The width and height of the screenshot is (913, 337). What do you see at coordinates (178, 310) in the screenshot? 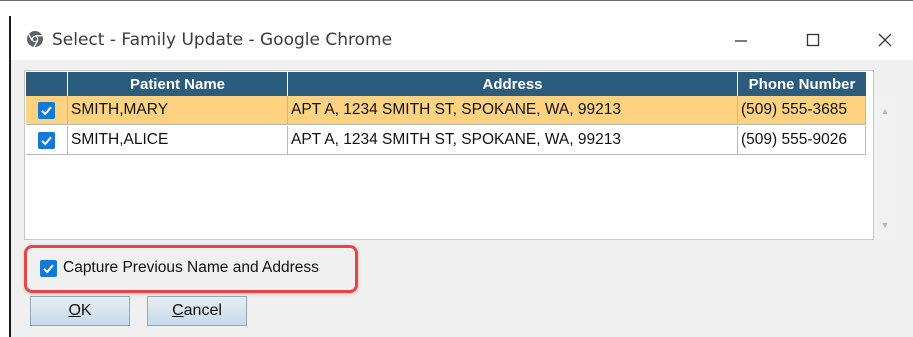
I see `cancel-mnemonic: C` at bounding box center [178, 310].